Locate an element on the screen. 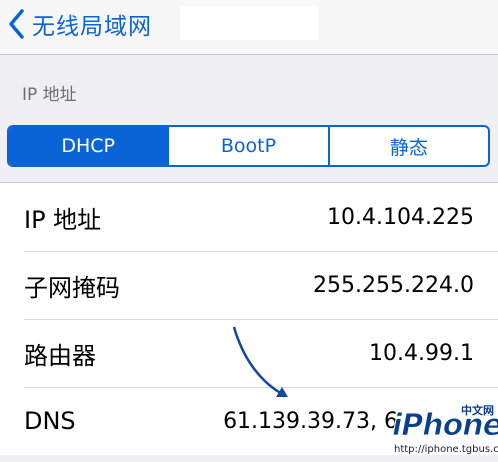  row-value: 10.4.104.225 is located at coordinates (400, 217).